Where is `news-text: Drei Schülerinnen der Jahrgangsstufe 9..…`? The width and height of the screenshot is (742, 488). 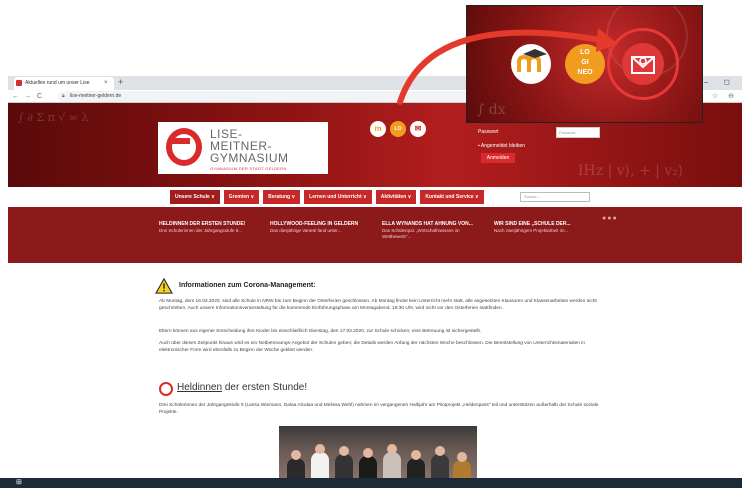
news-text: Drei Schülerinnen der Jahrgangsstufe 9..… is located at coordinates (201, 230).